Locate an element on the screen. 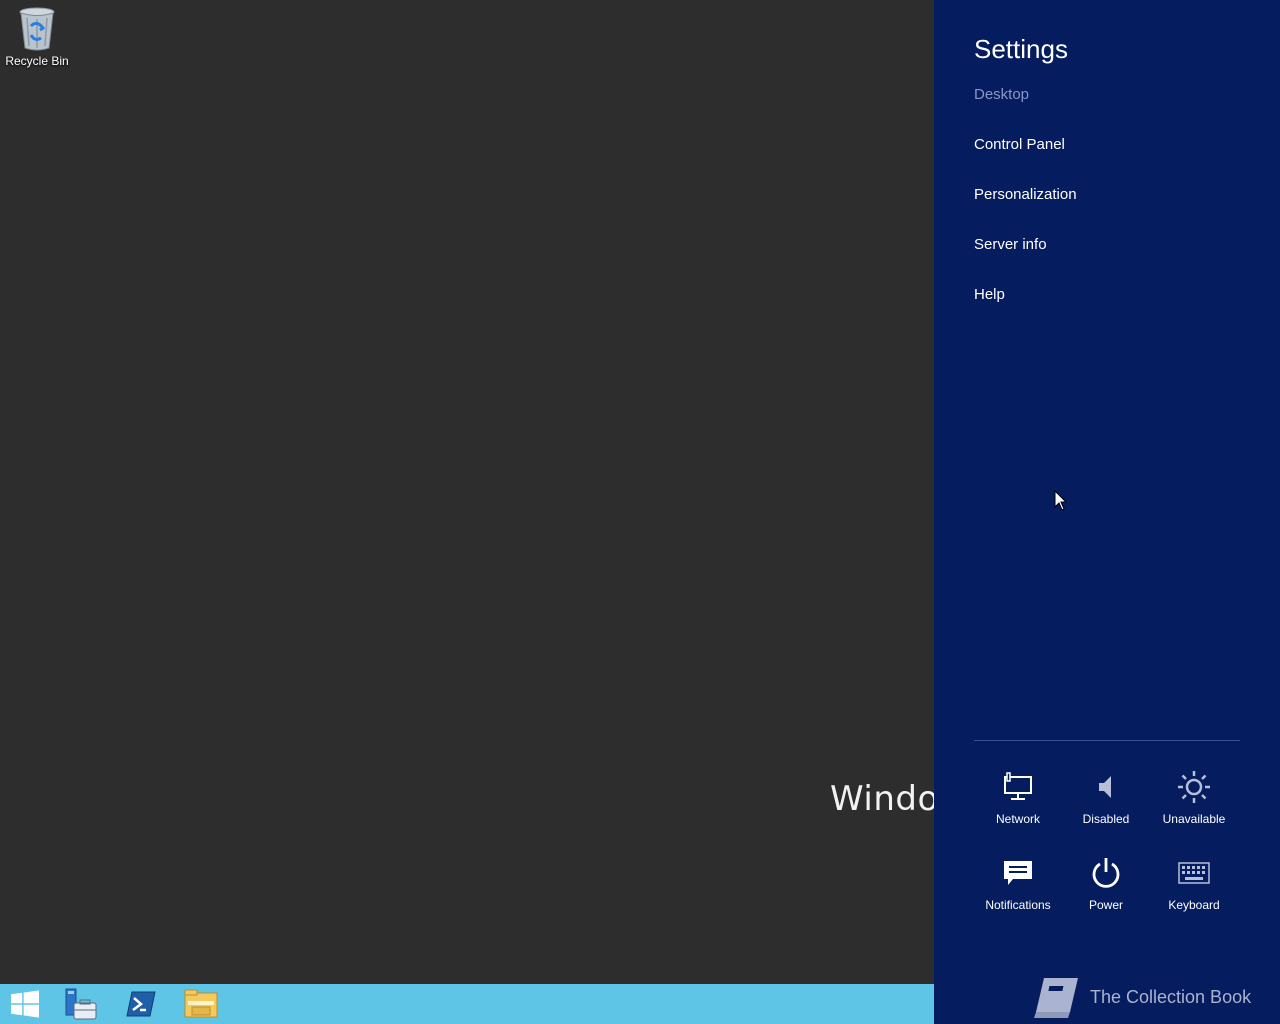 This screenshot has height=1024, width=1280. menu-item-control-panel: Control Panel is located at coordinates (1025, 161).